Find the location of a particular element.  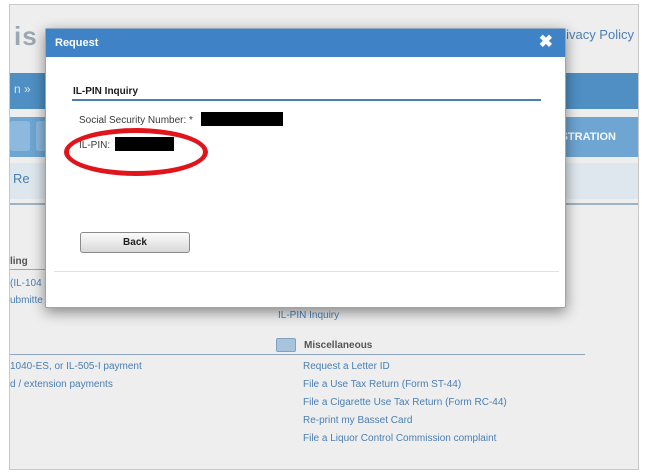

dialog-title: Request is located at coordinates (77, 43).